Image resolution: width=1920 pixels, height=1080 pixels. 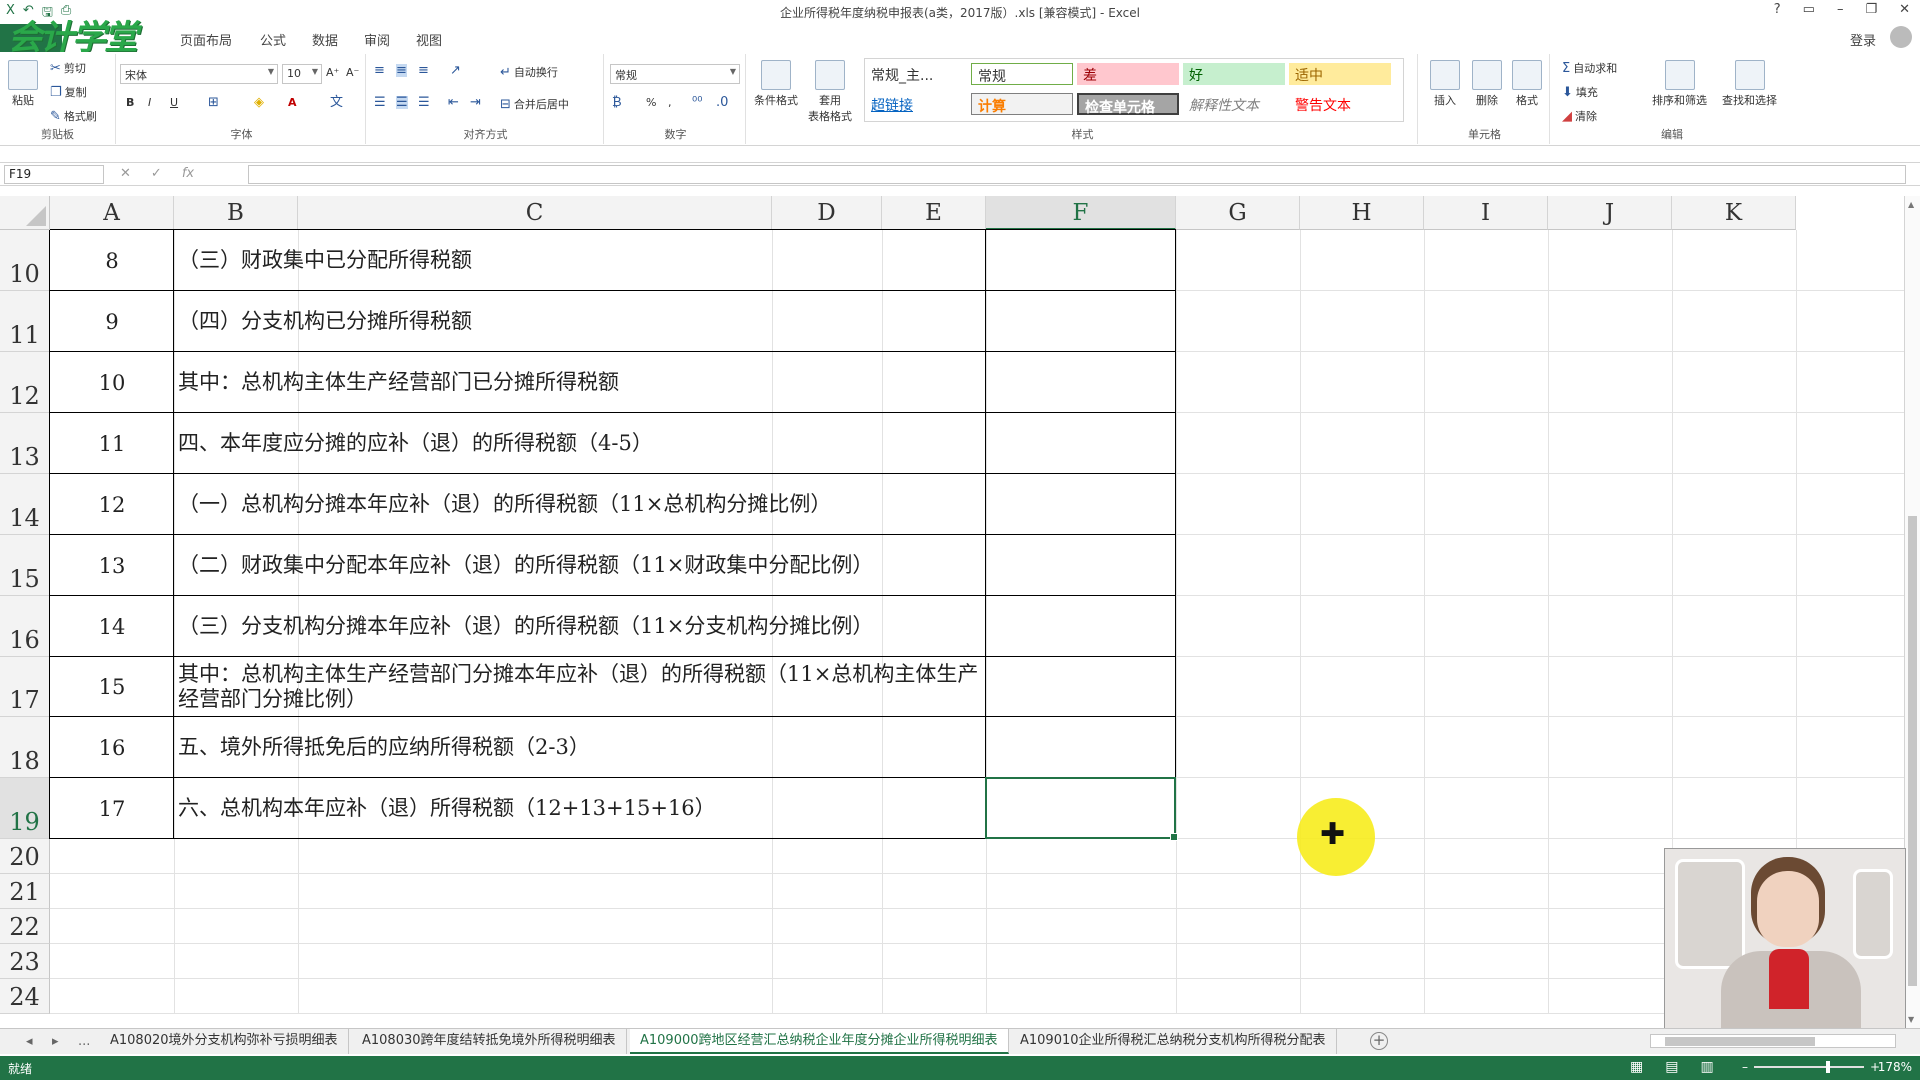 What do you see at coordinates (25, 891) in the screenshot?
I see `row-header-21: 21` at bounding box center [25, 891].